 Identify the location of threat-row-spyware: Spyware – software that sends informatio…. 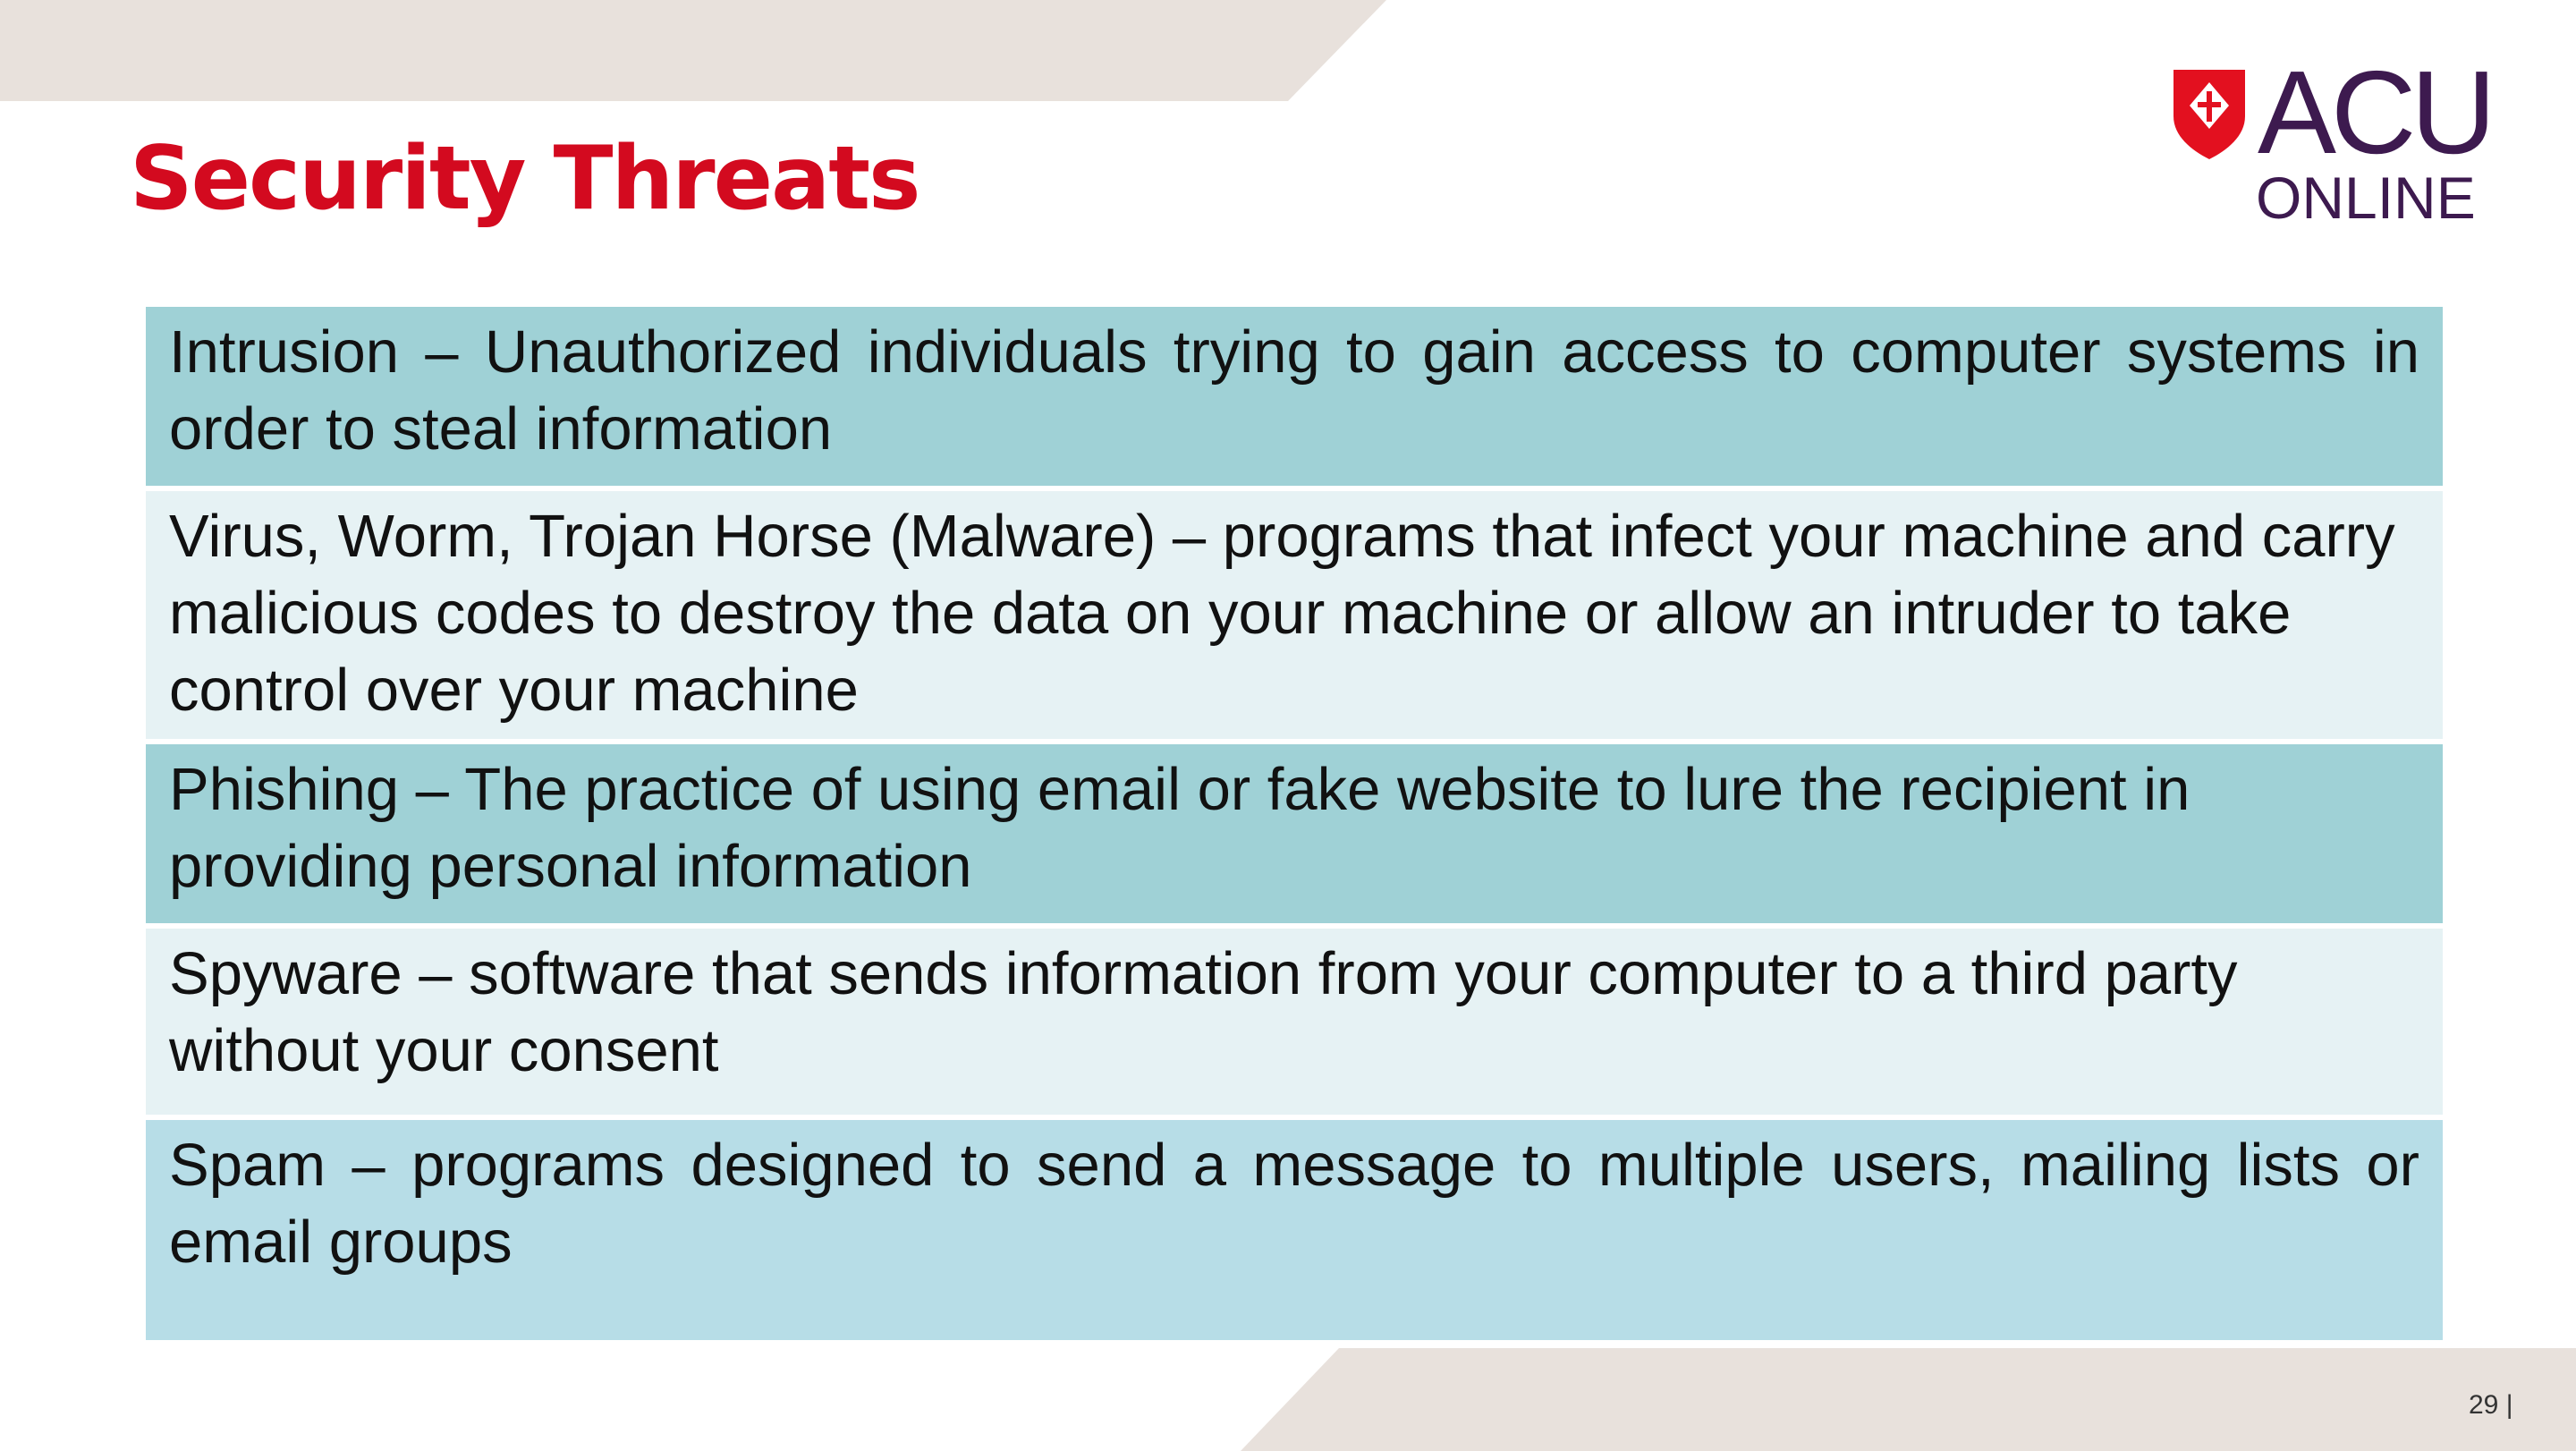
(1294, 1022).